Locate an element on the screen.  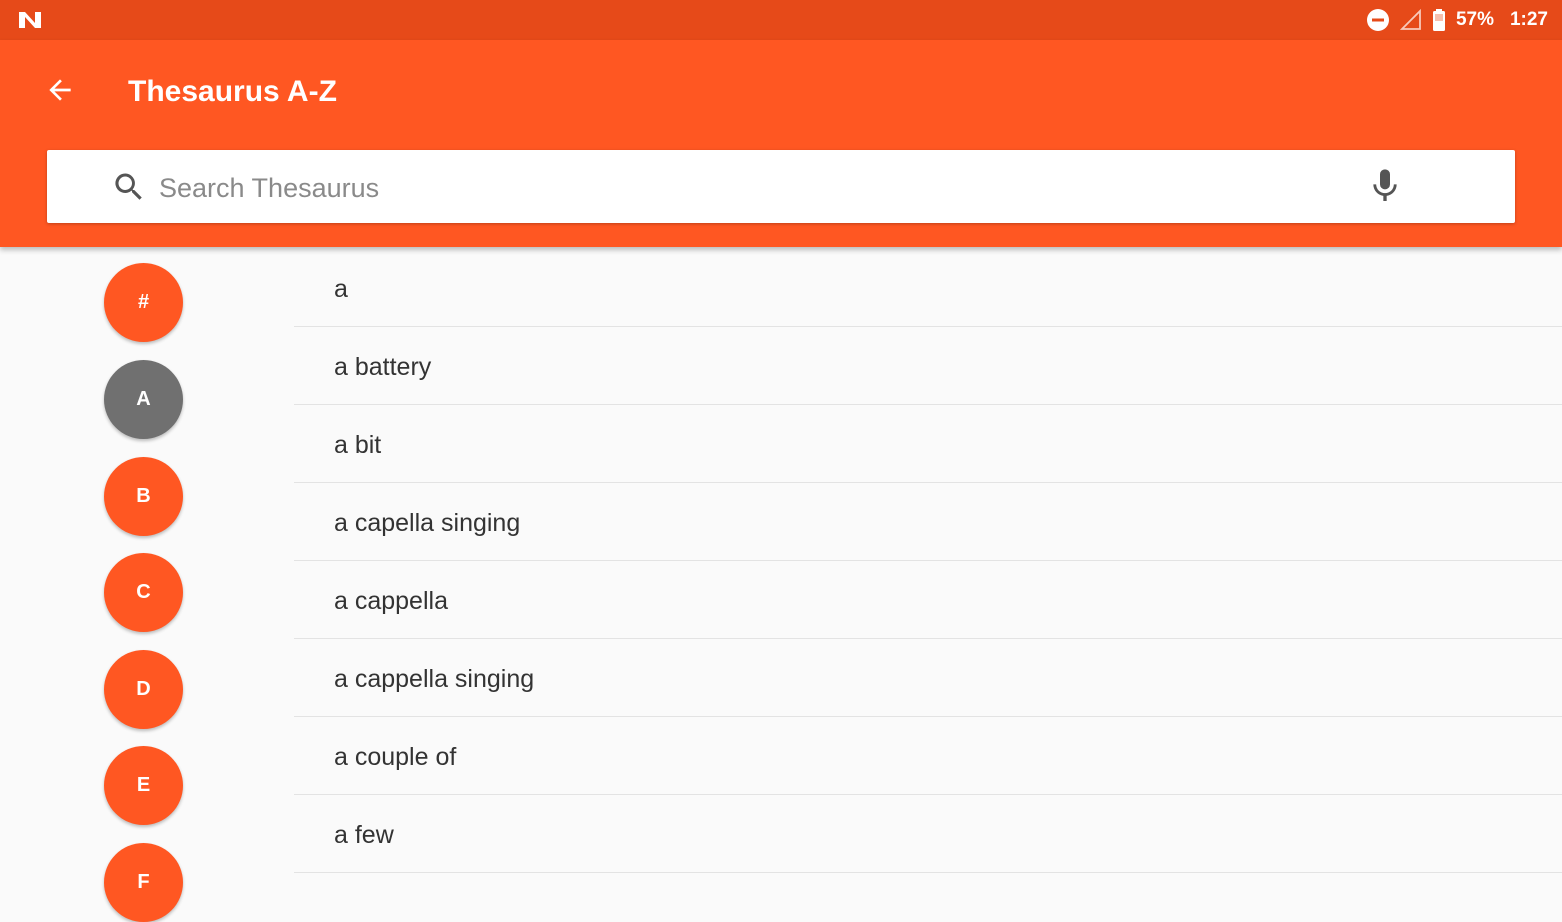
index-letter-label: E is located at coordinates (143, 785).